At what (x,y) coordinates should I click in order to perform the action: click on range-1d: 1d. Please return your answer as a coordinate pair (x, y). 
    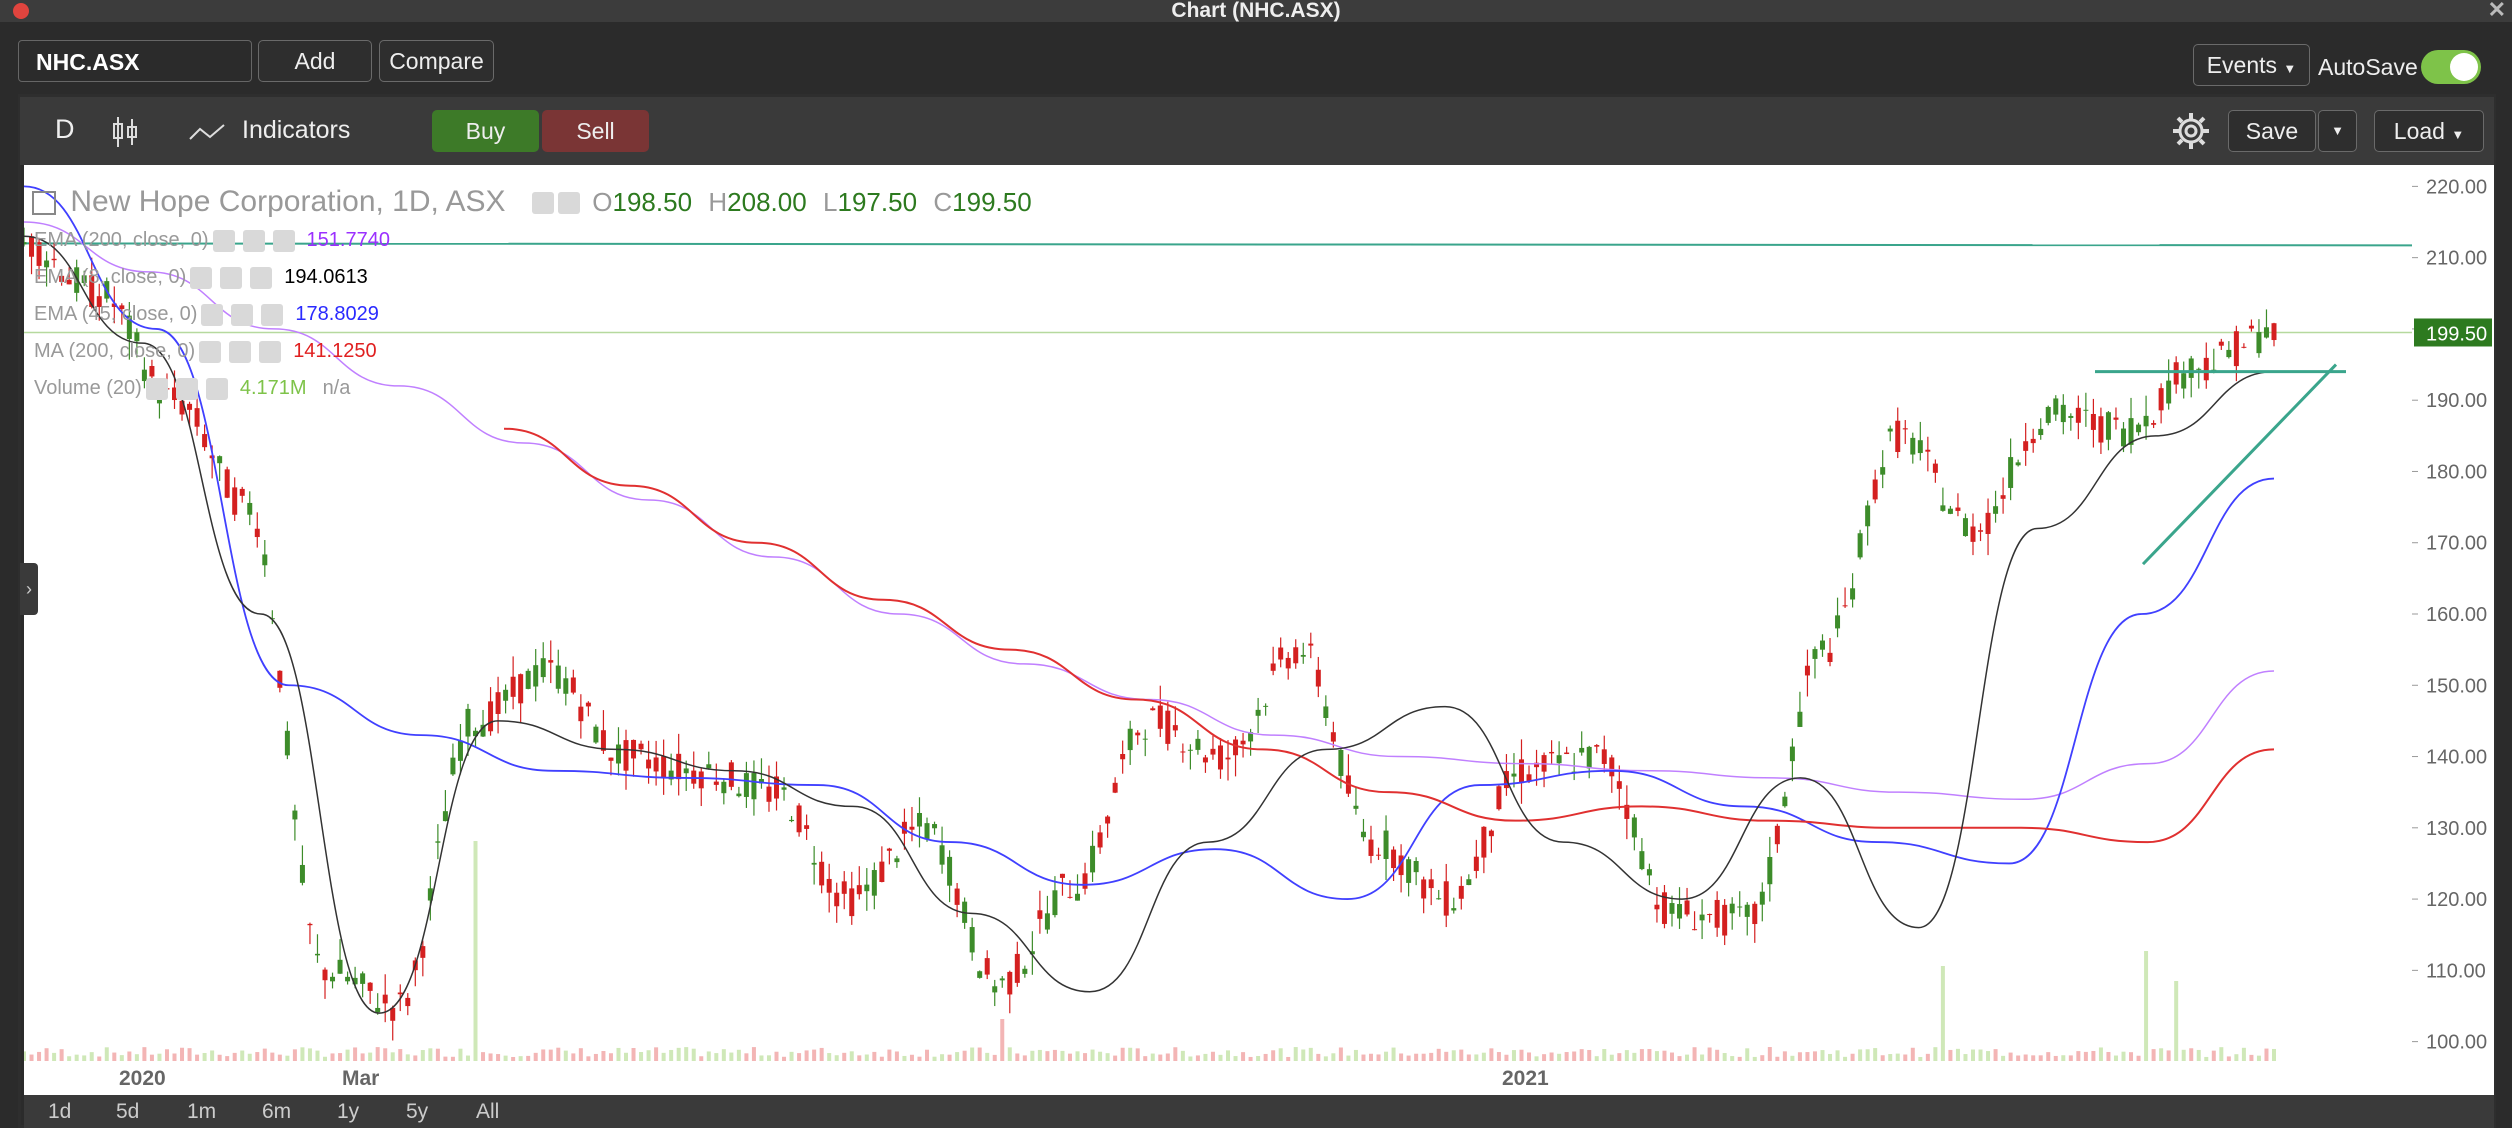
    Looking at the image, I should click on (59, 1112).